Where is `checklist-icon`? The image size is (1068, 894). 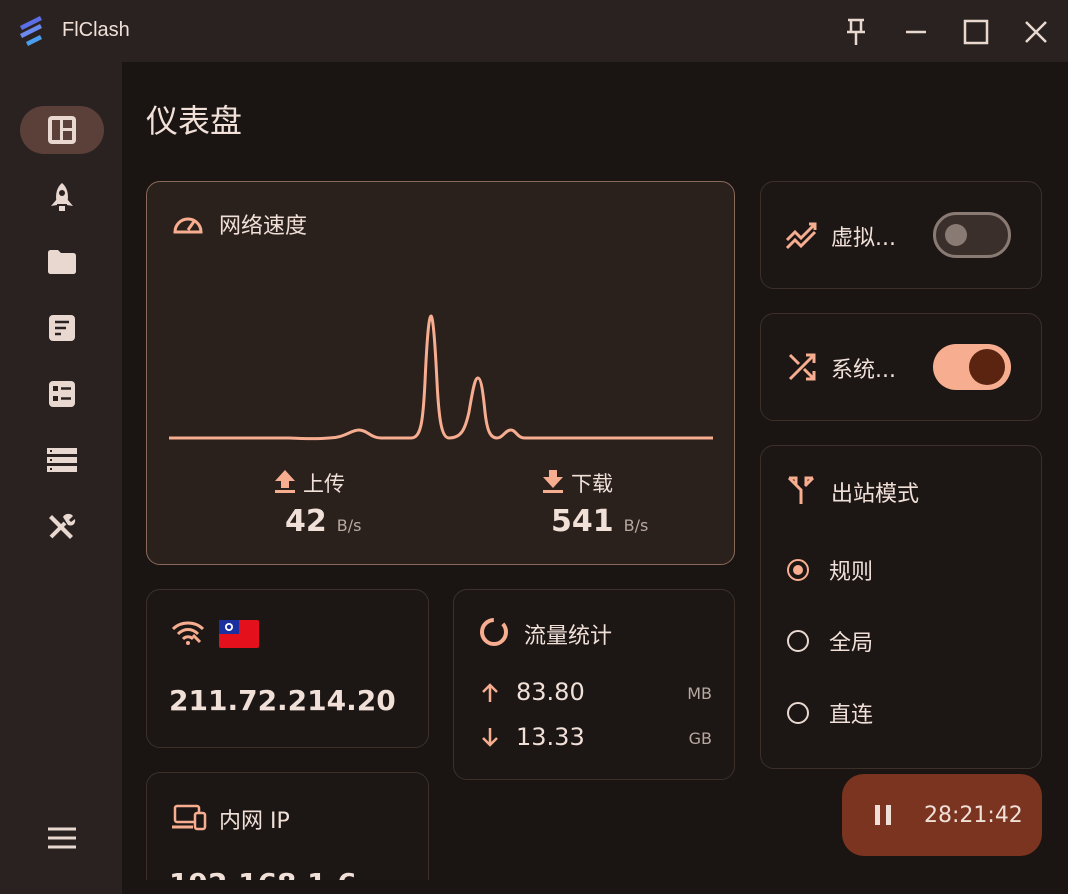 checklist-icon is located at coordinates (62, 394).